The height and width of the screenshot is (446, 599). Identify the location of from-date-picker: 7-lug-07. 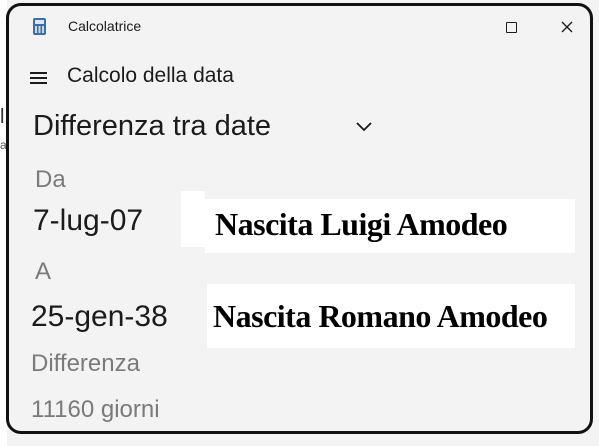
(88, 221).